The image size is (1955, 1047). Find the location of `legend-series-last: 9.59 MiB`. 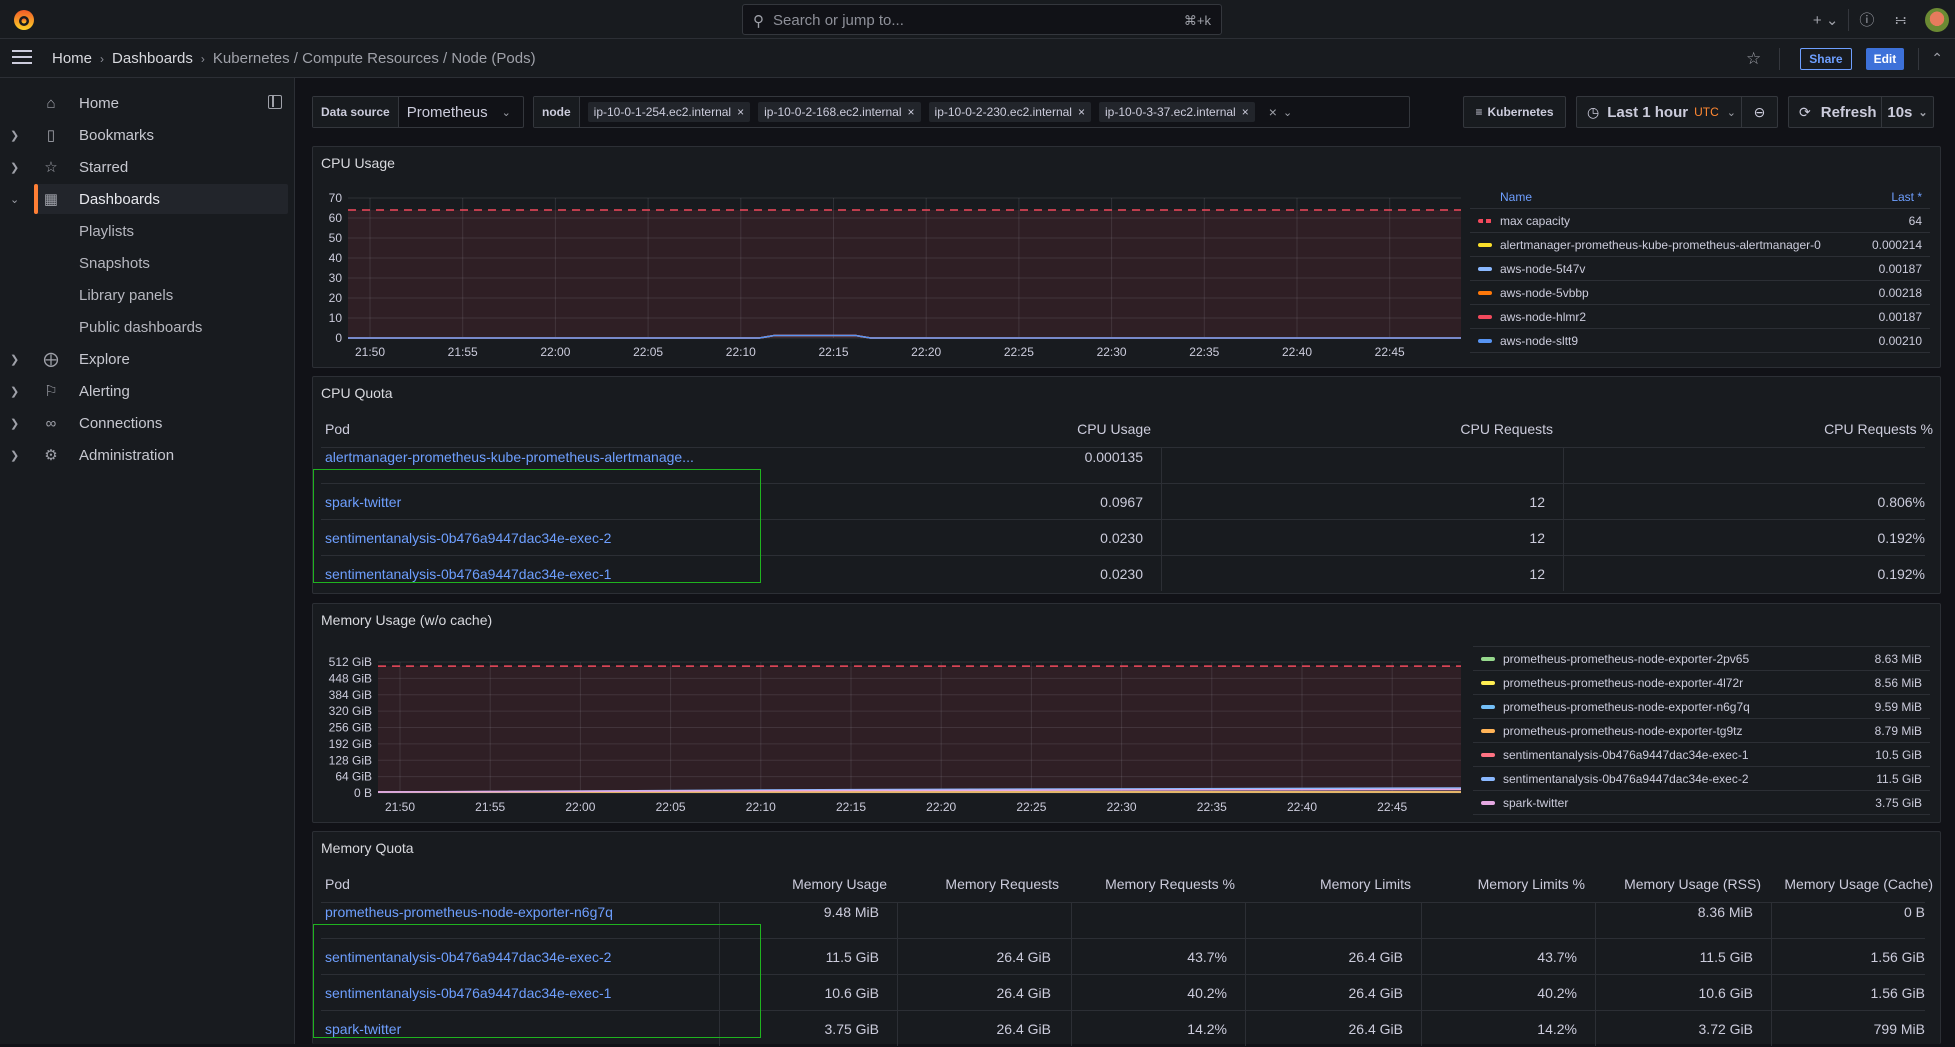

legend-series-last: 9.59 MiB is located at coordinates (1898, 706).